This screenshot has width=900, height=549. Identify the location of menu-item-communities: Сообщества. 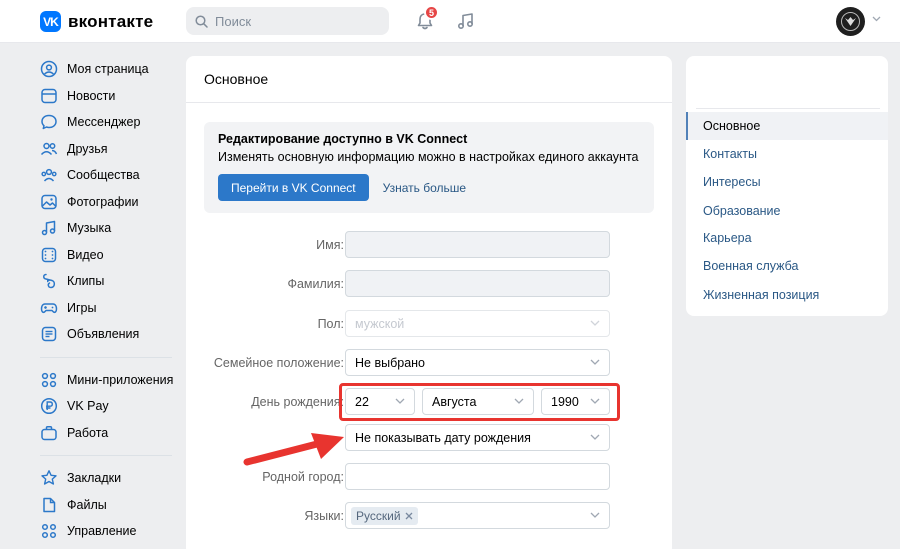
(110, 175).